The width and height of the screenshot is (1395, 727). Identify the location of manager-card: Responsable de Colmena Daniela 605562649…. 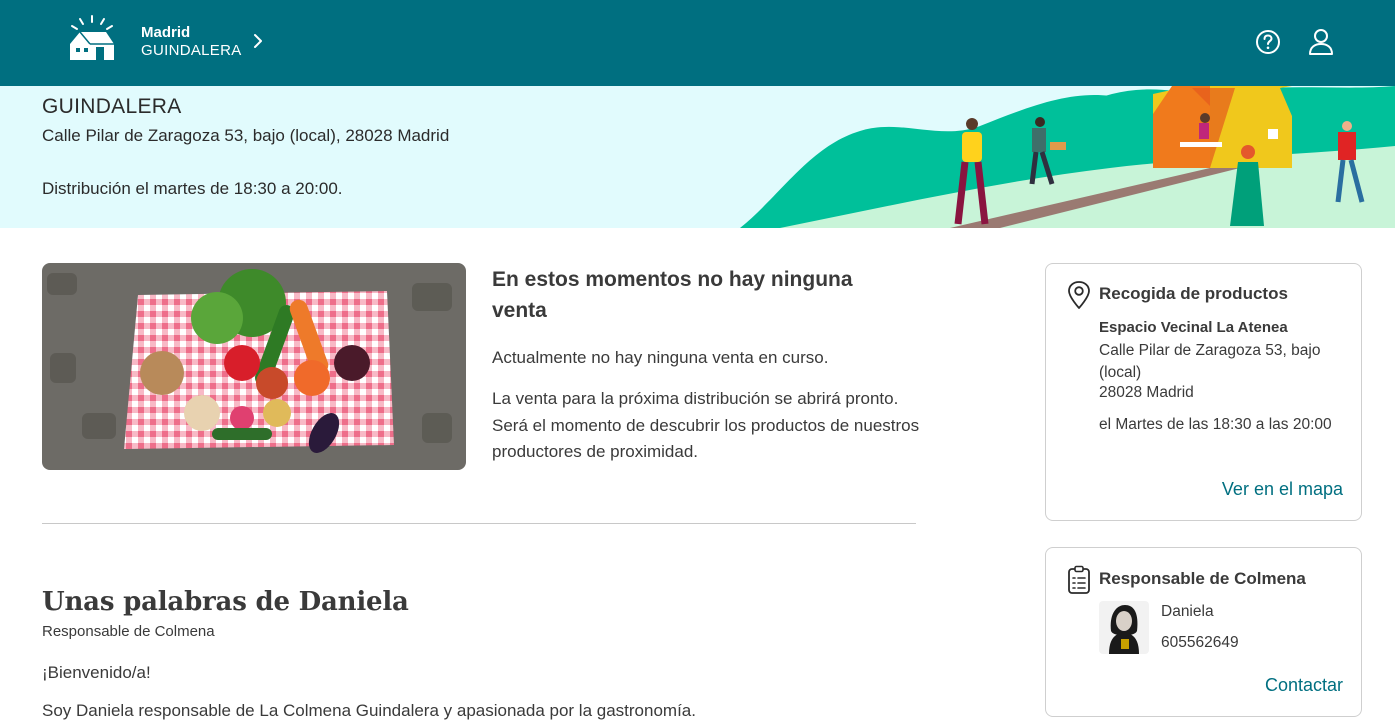
(1203, 632).